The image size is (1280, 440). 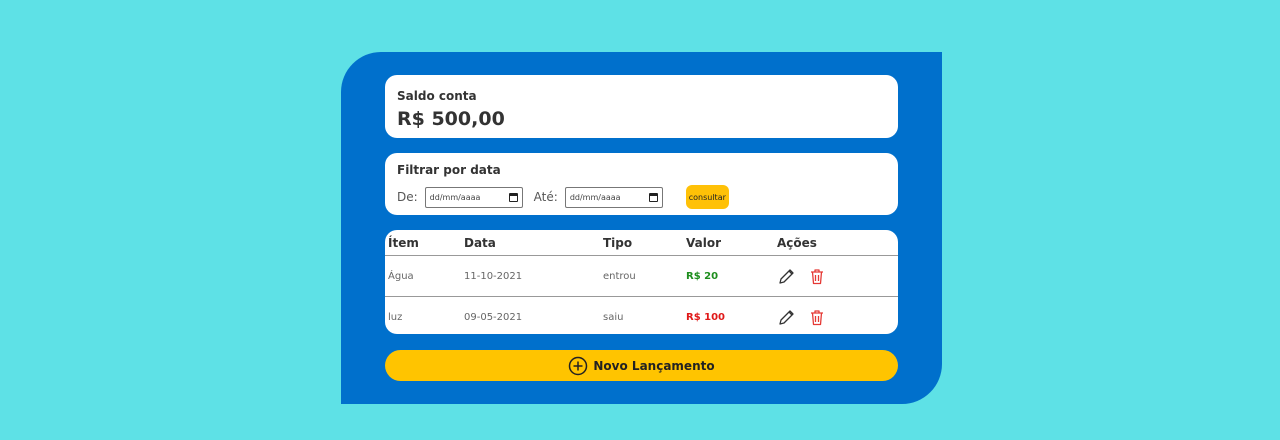 I want to click on row-tipo: saiu, so click(x=613, y=317).